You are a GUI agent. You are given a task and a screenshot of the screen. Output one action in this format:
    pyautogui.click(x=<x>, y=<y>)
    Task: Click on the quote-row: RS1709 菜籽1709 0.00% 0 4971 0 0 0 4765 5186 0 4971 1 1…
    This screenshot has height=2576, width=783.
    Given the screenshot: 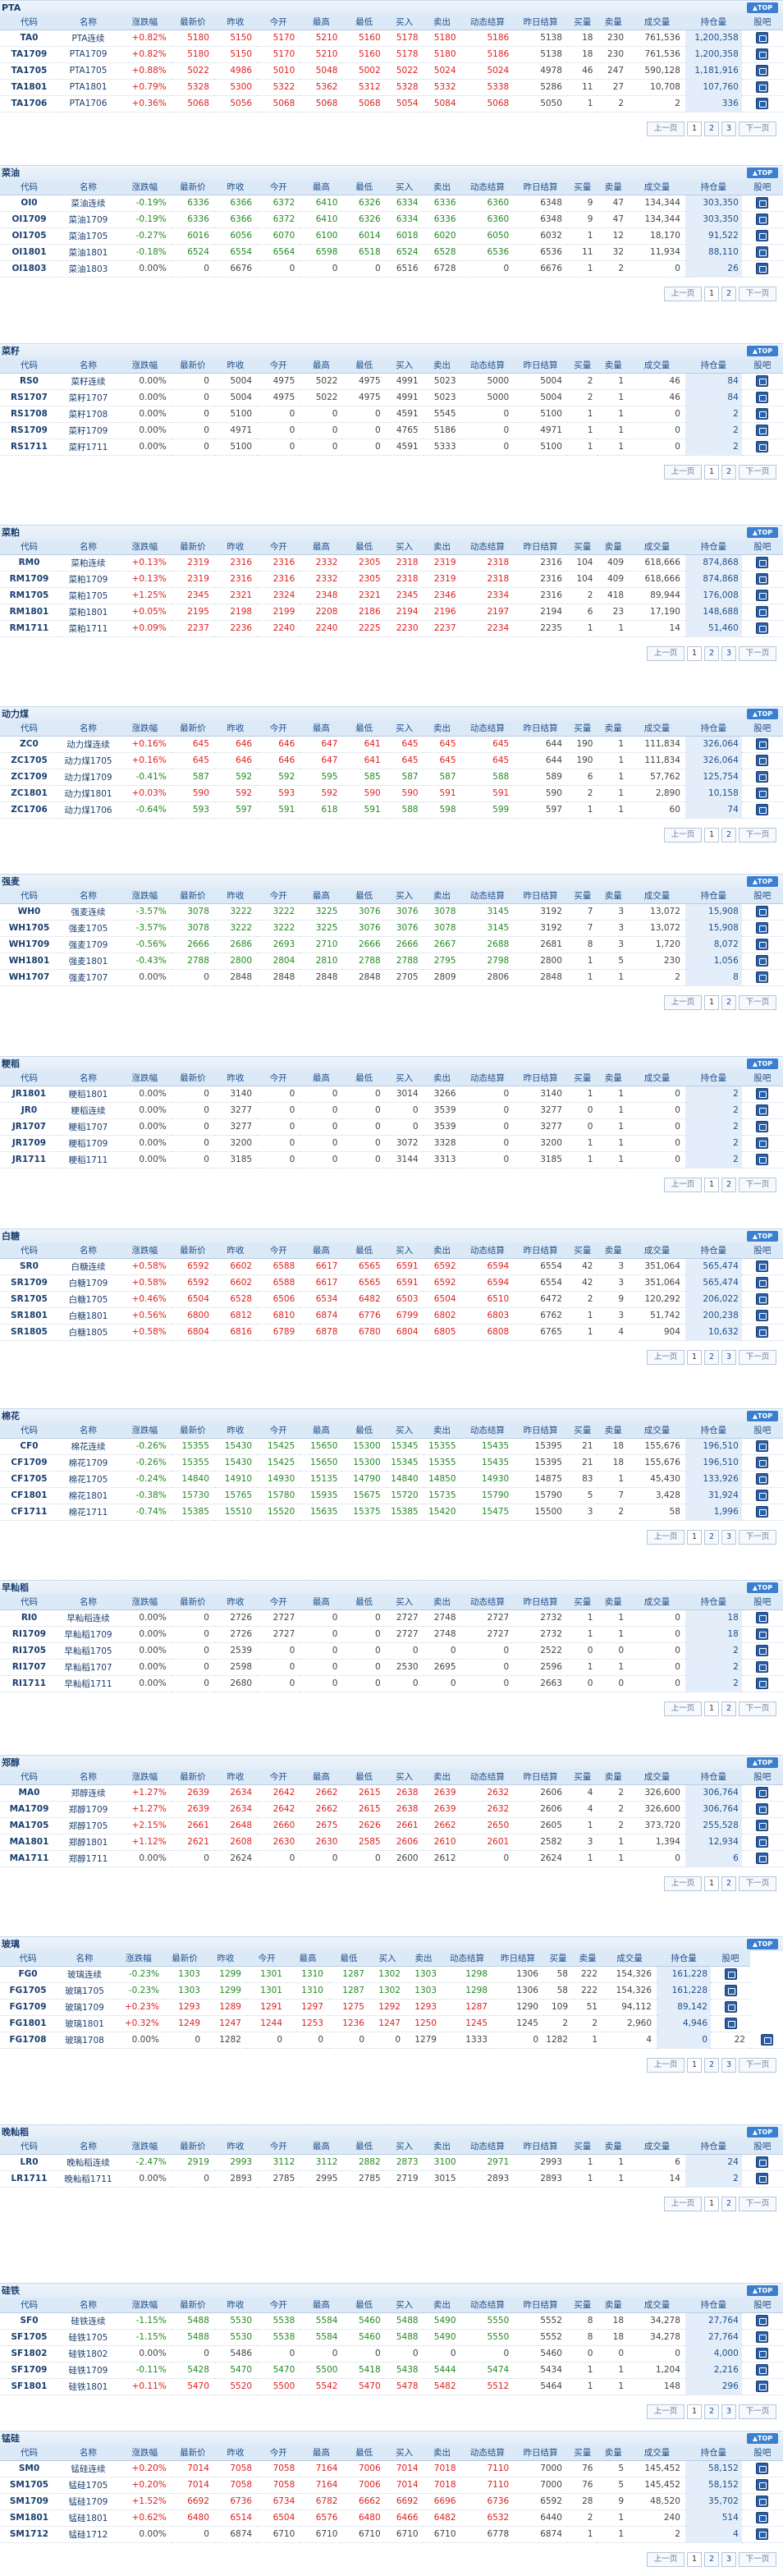 What is the action you would take?
    pyautogui.click(x=391, y=430)
    